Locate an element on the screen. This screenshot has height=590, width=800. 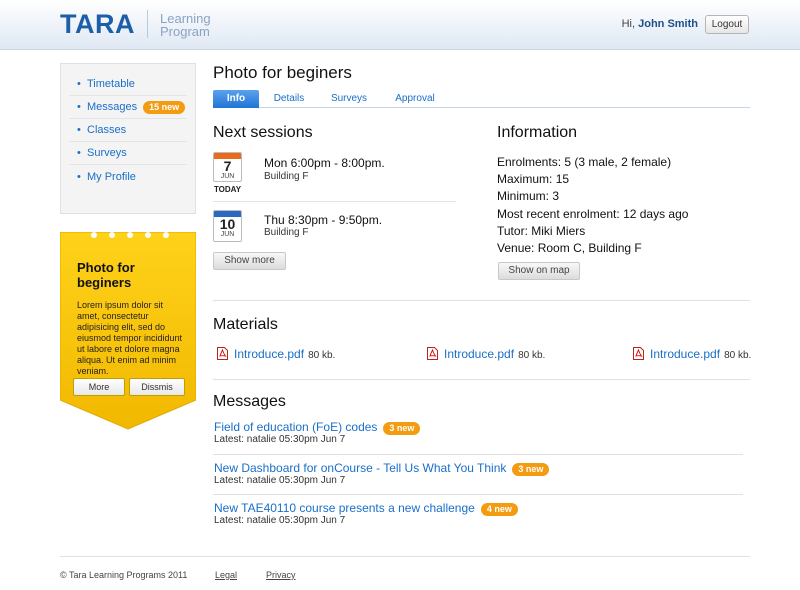
sidebar-item-label: Classes is located at coordinates (107, 130).